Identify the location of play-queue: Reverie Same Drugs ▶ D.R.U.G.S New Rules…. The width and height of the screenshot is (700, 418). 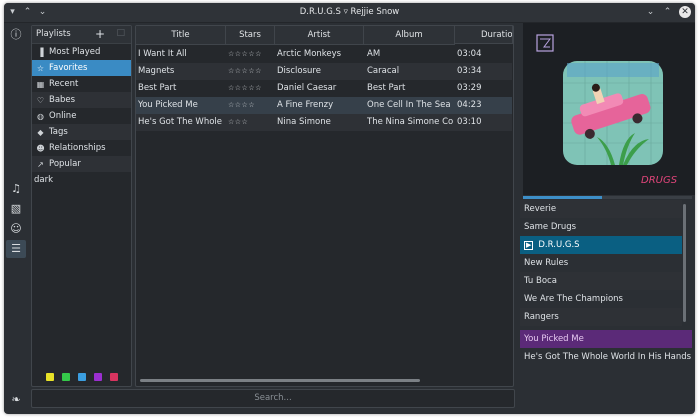
(606, 284).